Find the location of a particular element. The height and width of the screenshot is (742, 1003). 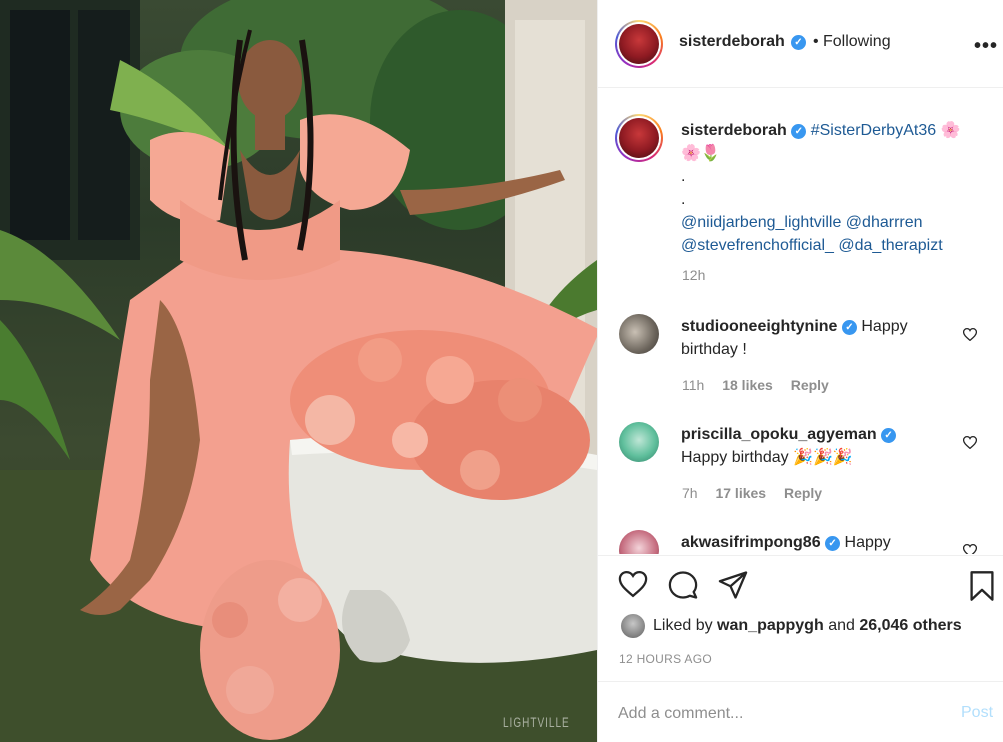

comment-likes: 17 likes is located at coordinates (740, 493).